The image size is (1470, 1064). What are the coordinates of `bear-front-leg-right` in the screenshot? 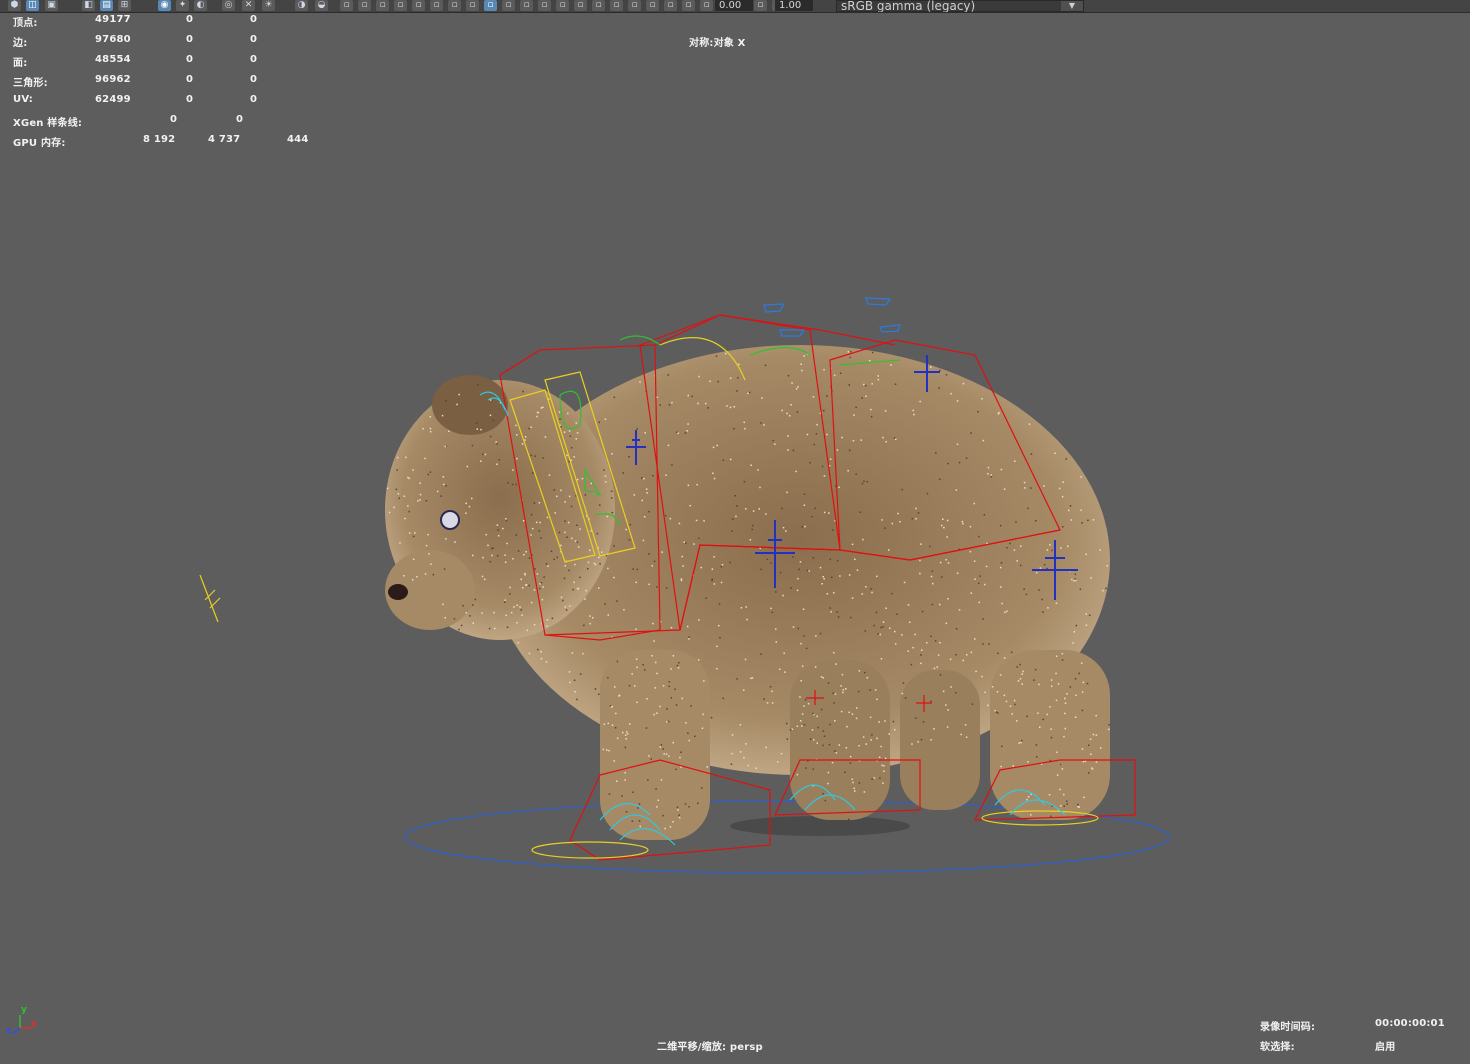 It's located at (840, 740).